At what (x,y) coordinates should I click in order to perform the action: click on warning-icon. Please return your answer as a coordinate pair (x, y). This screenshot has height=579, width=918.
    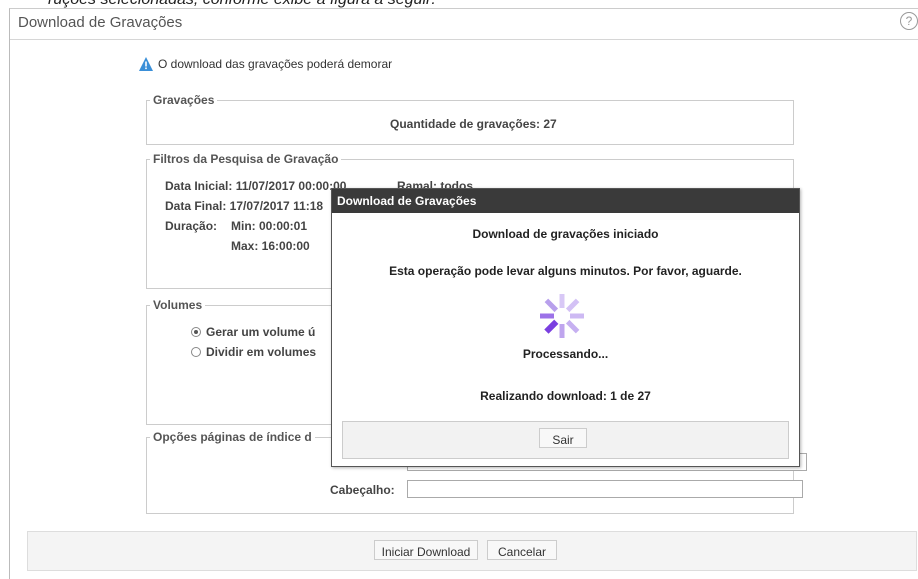
    Looking at the image, I should click on (146, 64).